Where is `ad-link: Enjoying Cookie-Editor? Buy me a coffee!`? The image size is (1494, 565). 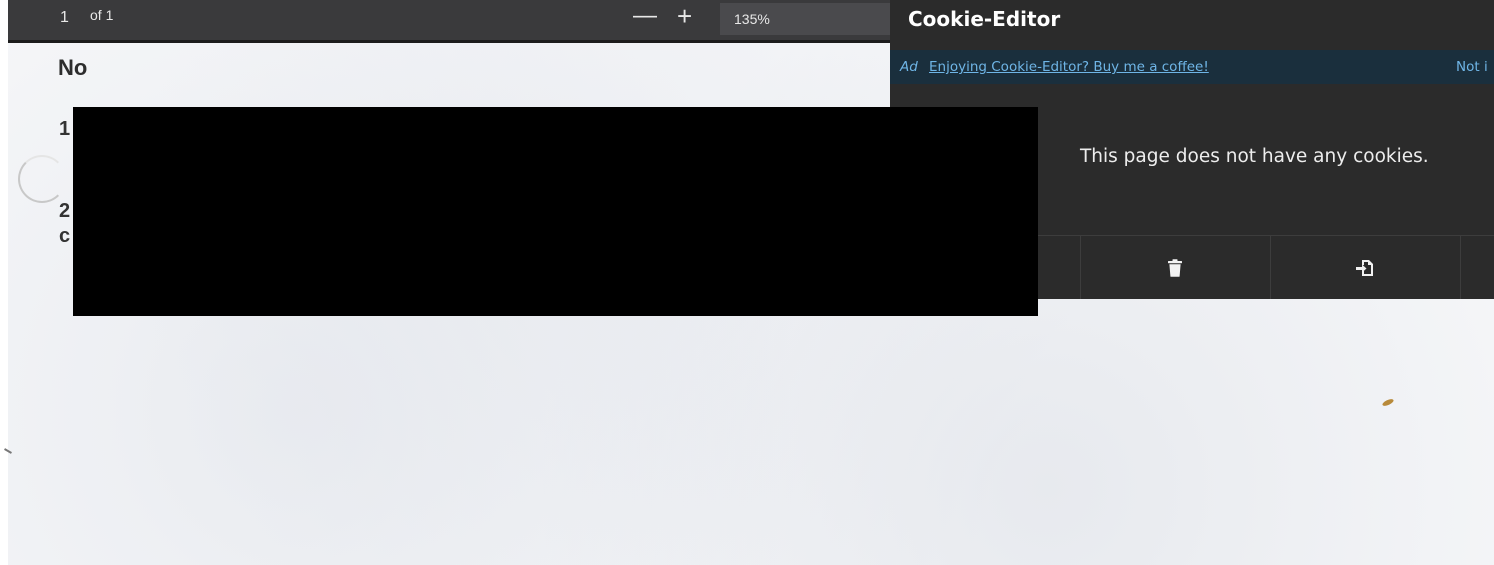 ad-link: Enjoying Cookie-Editor? Buy me a coffee! is located at coordinates (1069, 67).